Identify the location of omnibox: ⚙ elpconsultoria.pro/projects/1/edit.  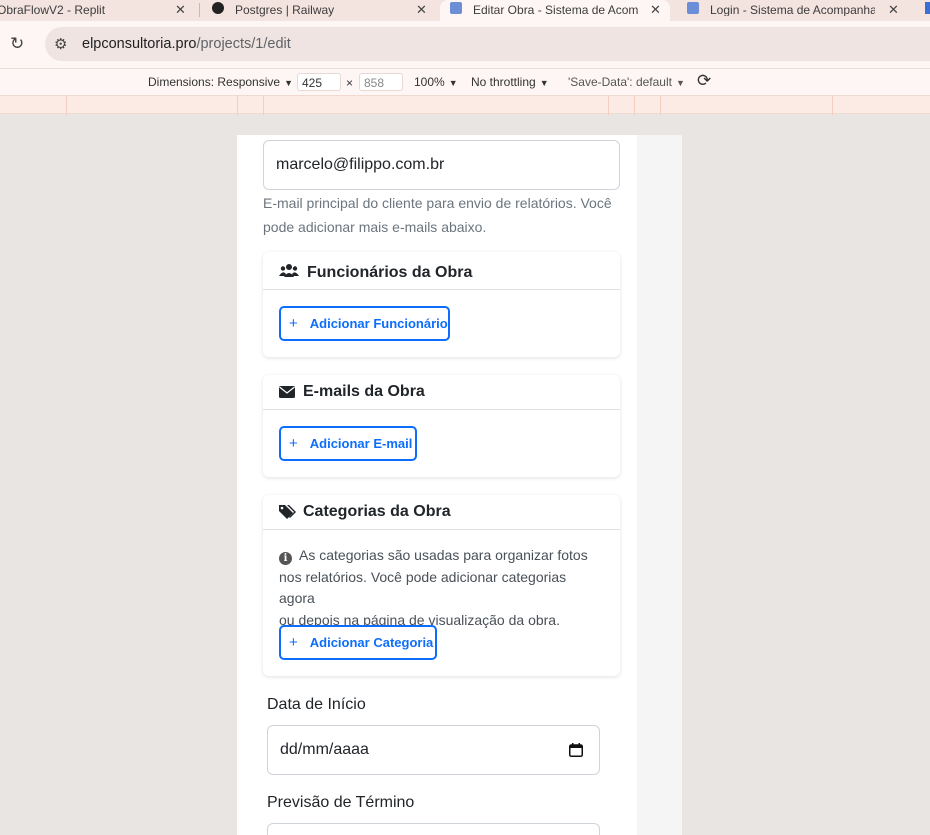
(487, 44).